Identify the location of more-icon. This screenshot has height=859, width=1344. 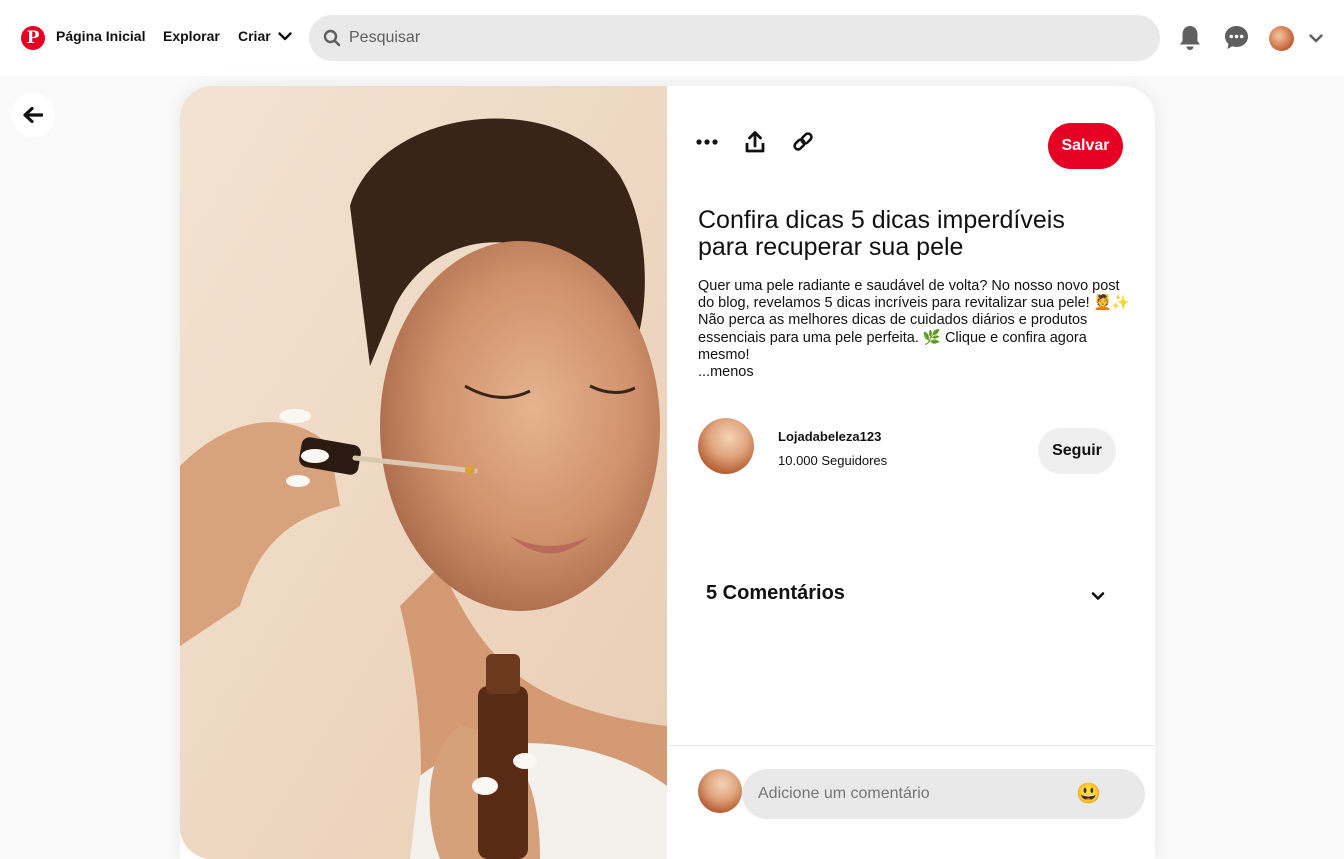
(707, 142).